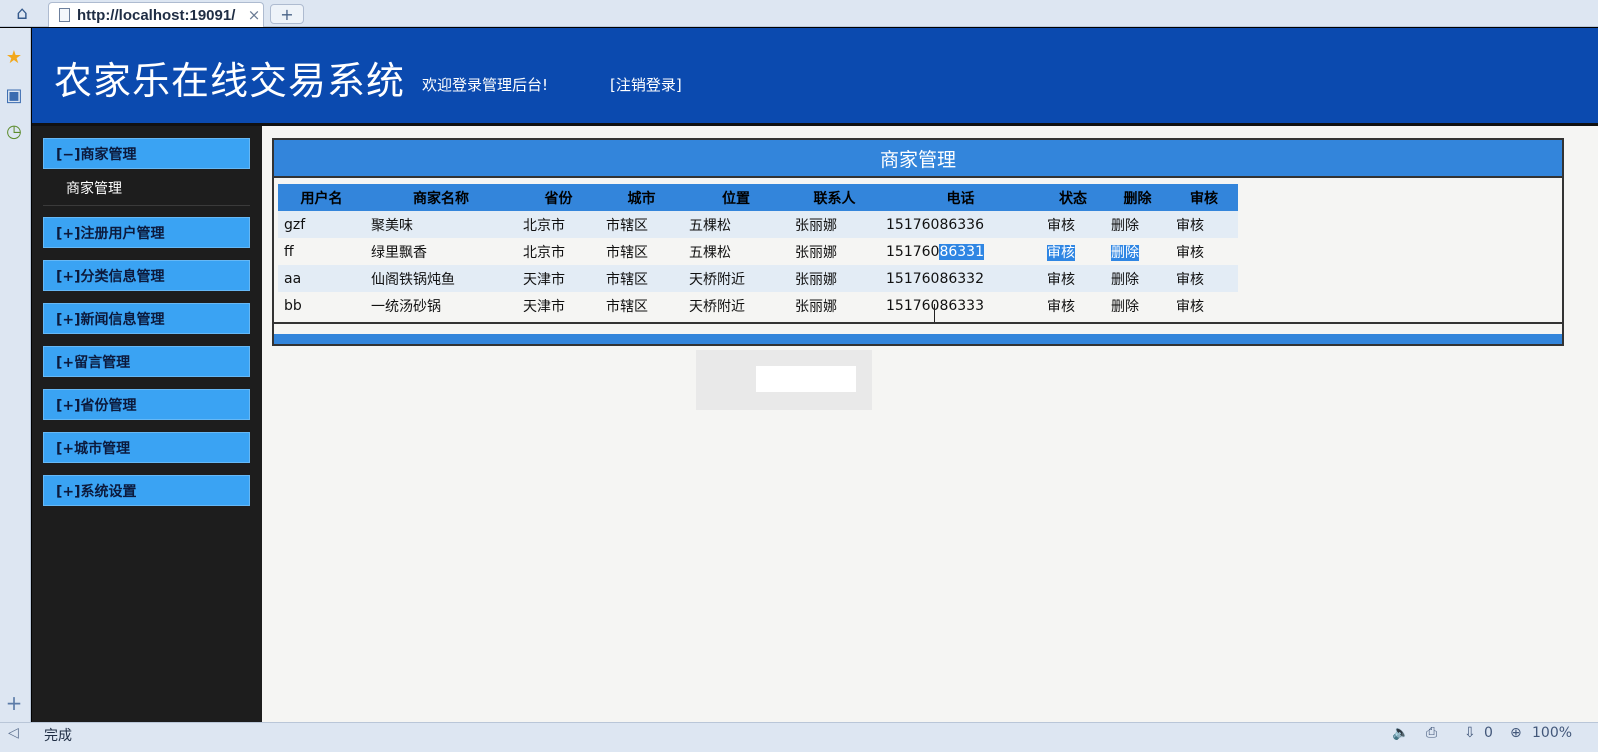 The width and height of the screenshot is (1598, 752). Describe the element at coordinates (230, 81) in the screenshot. I see `site-title: 农家乐在线交易系统` at that location.